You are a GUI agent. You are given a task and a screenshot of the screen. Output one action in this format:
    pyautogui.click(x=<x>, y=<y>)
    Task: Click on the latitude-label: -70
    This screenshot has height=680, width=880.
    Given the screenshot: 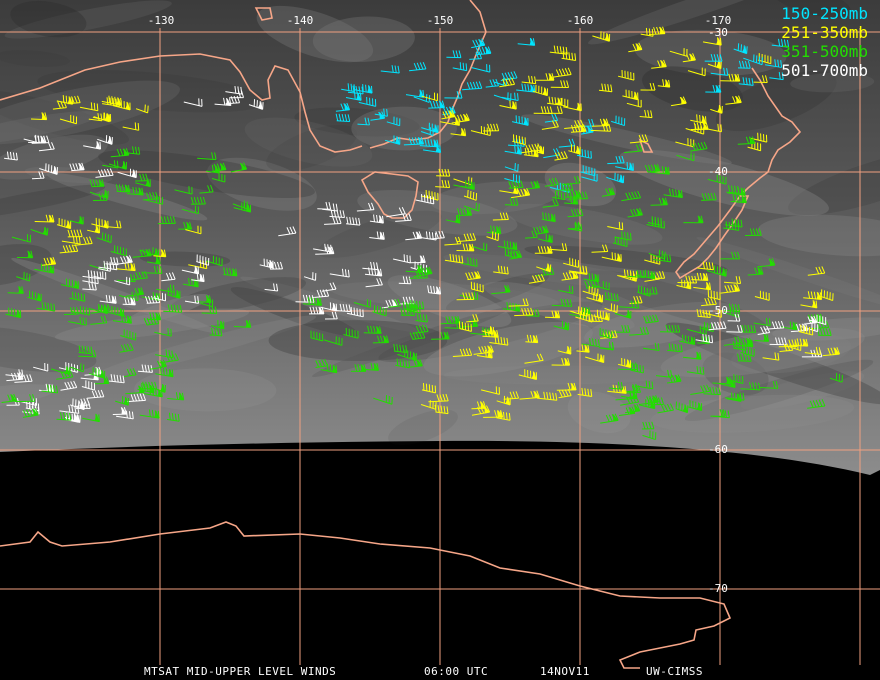 What is the action you would take?
    pyautogui.click(x=718, y=588)
    